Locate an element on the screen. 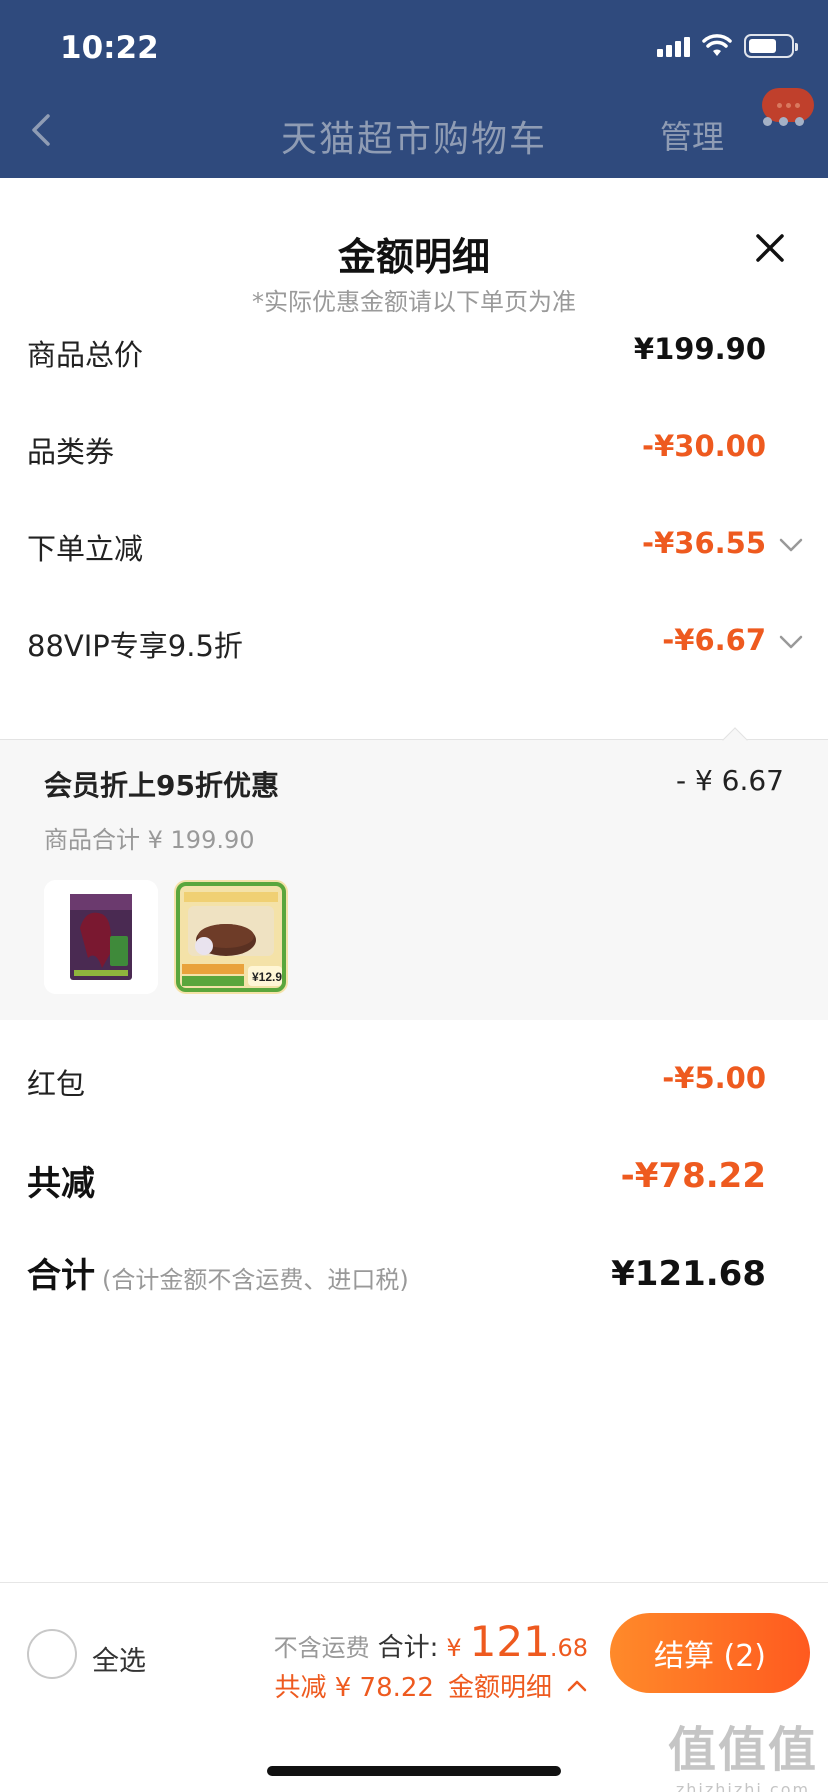  sum-label: 合计 is located at coordinates (61, 1276).